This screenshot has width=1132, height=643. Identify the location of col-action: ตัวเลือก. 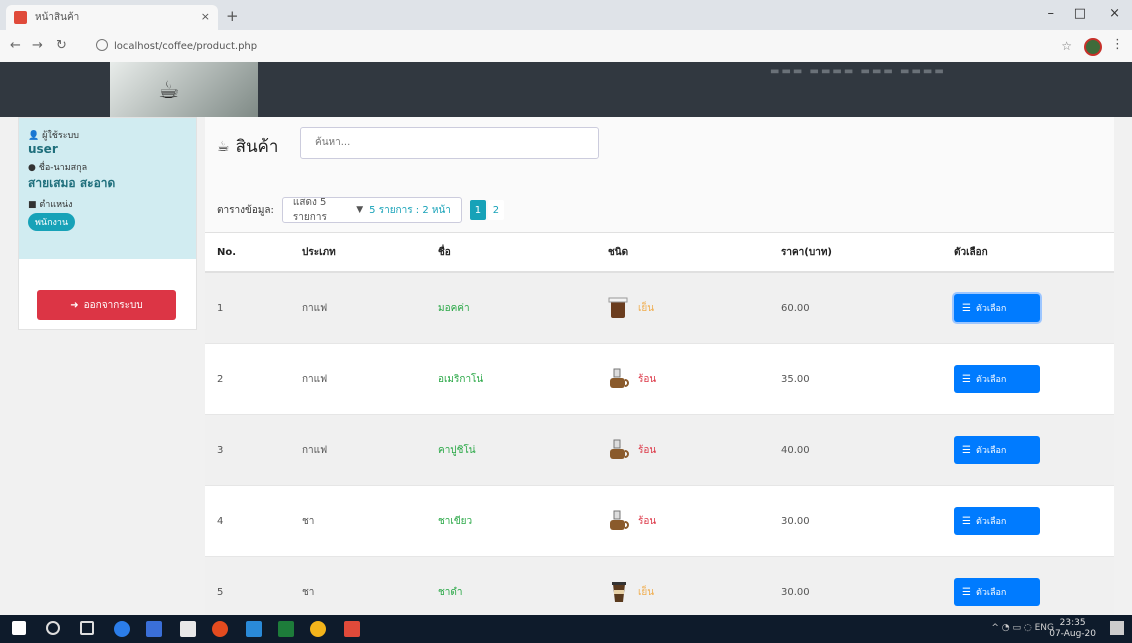
(1028, 252).